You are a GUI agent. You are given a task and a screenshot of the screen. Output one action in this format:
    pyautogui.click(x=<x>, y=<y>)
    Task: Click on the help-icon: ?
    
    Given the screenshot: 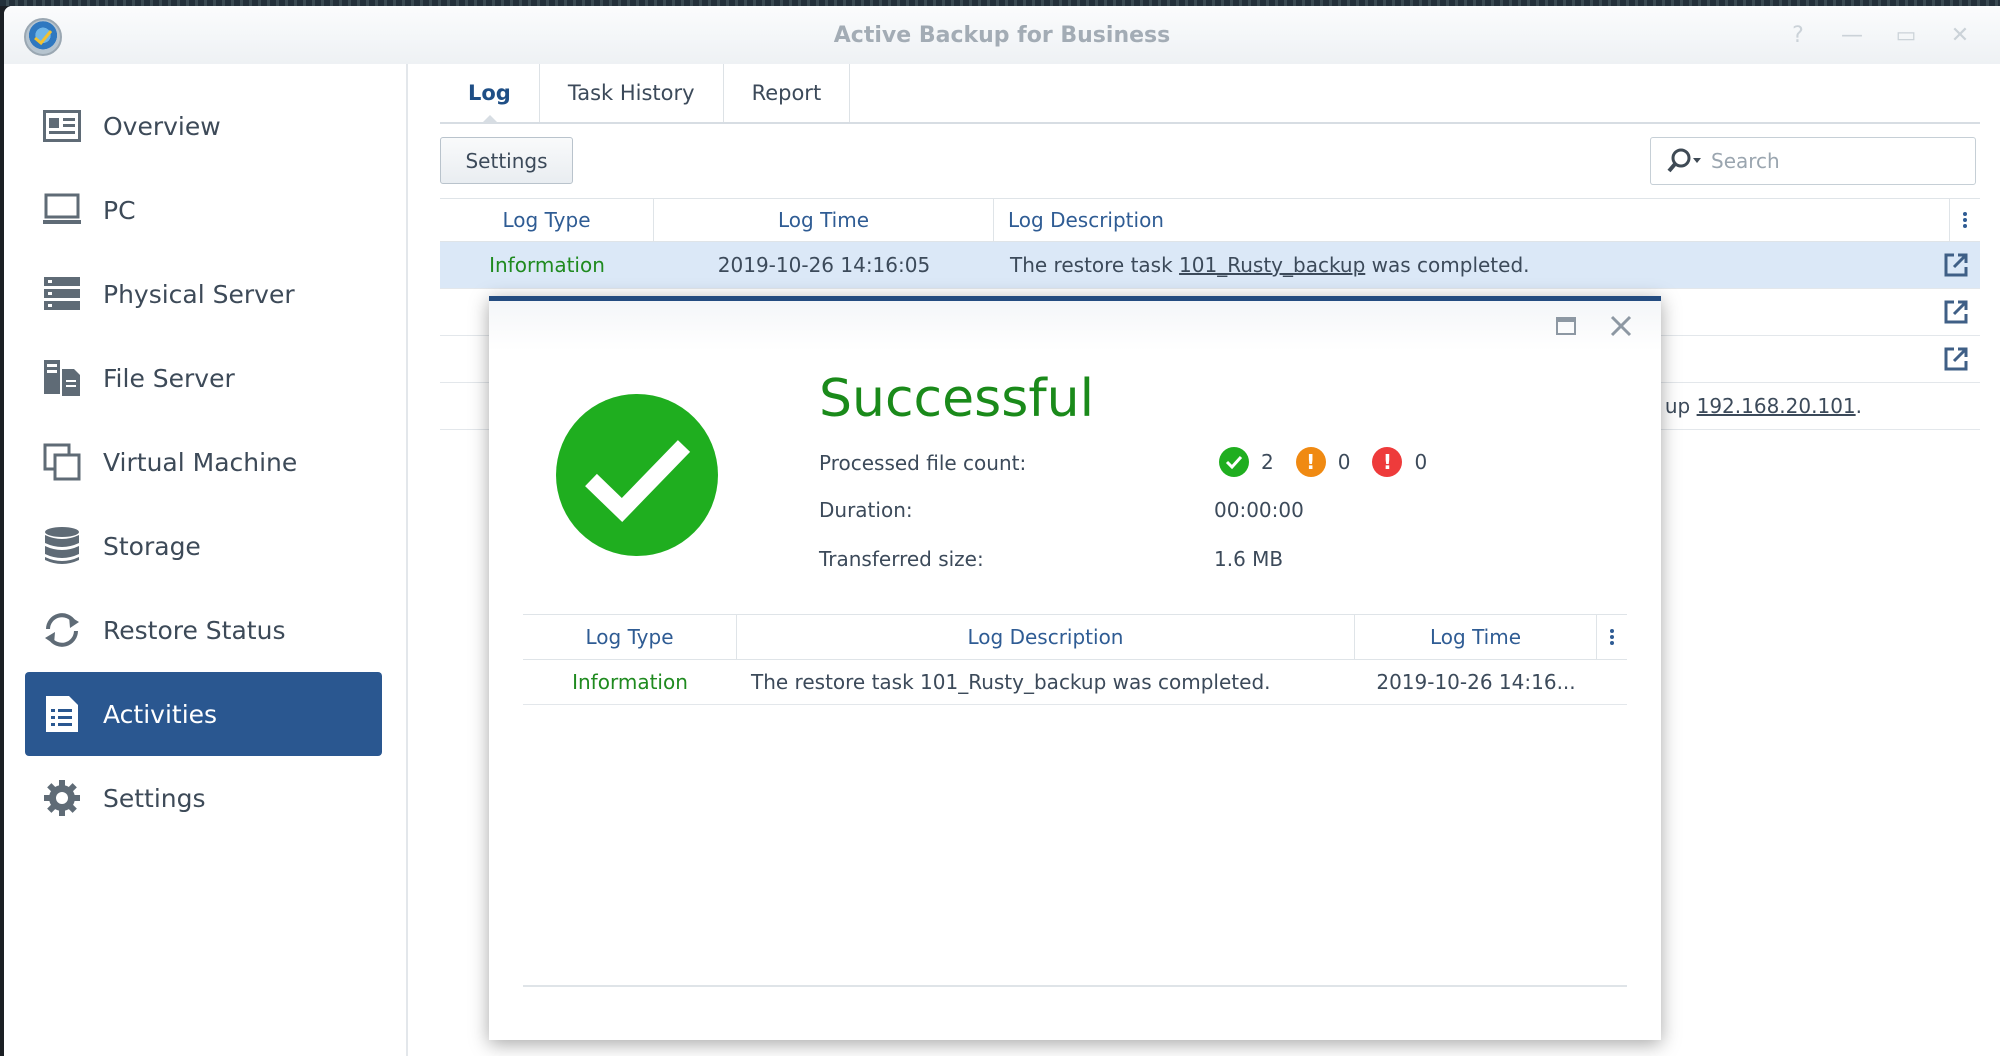 What is the action you would take?
    pyautogui.click(x=1798, y=36)
    